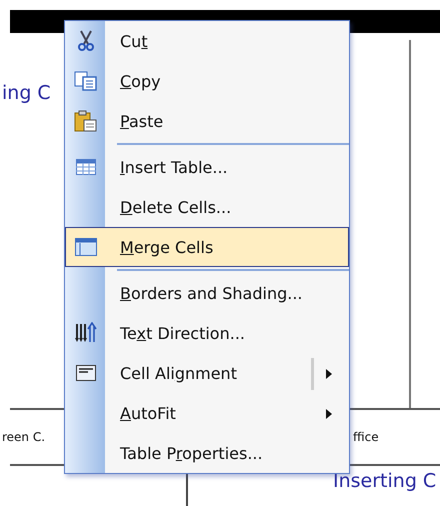 Image resolution: width=440 pixels, height=506 pixels. I want to click on copy-icon, so click(86, 81).